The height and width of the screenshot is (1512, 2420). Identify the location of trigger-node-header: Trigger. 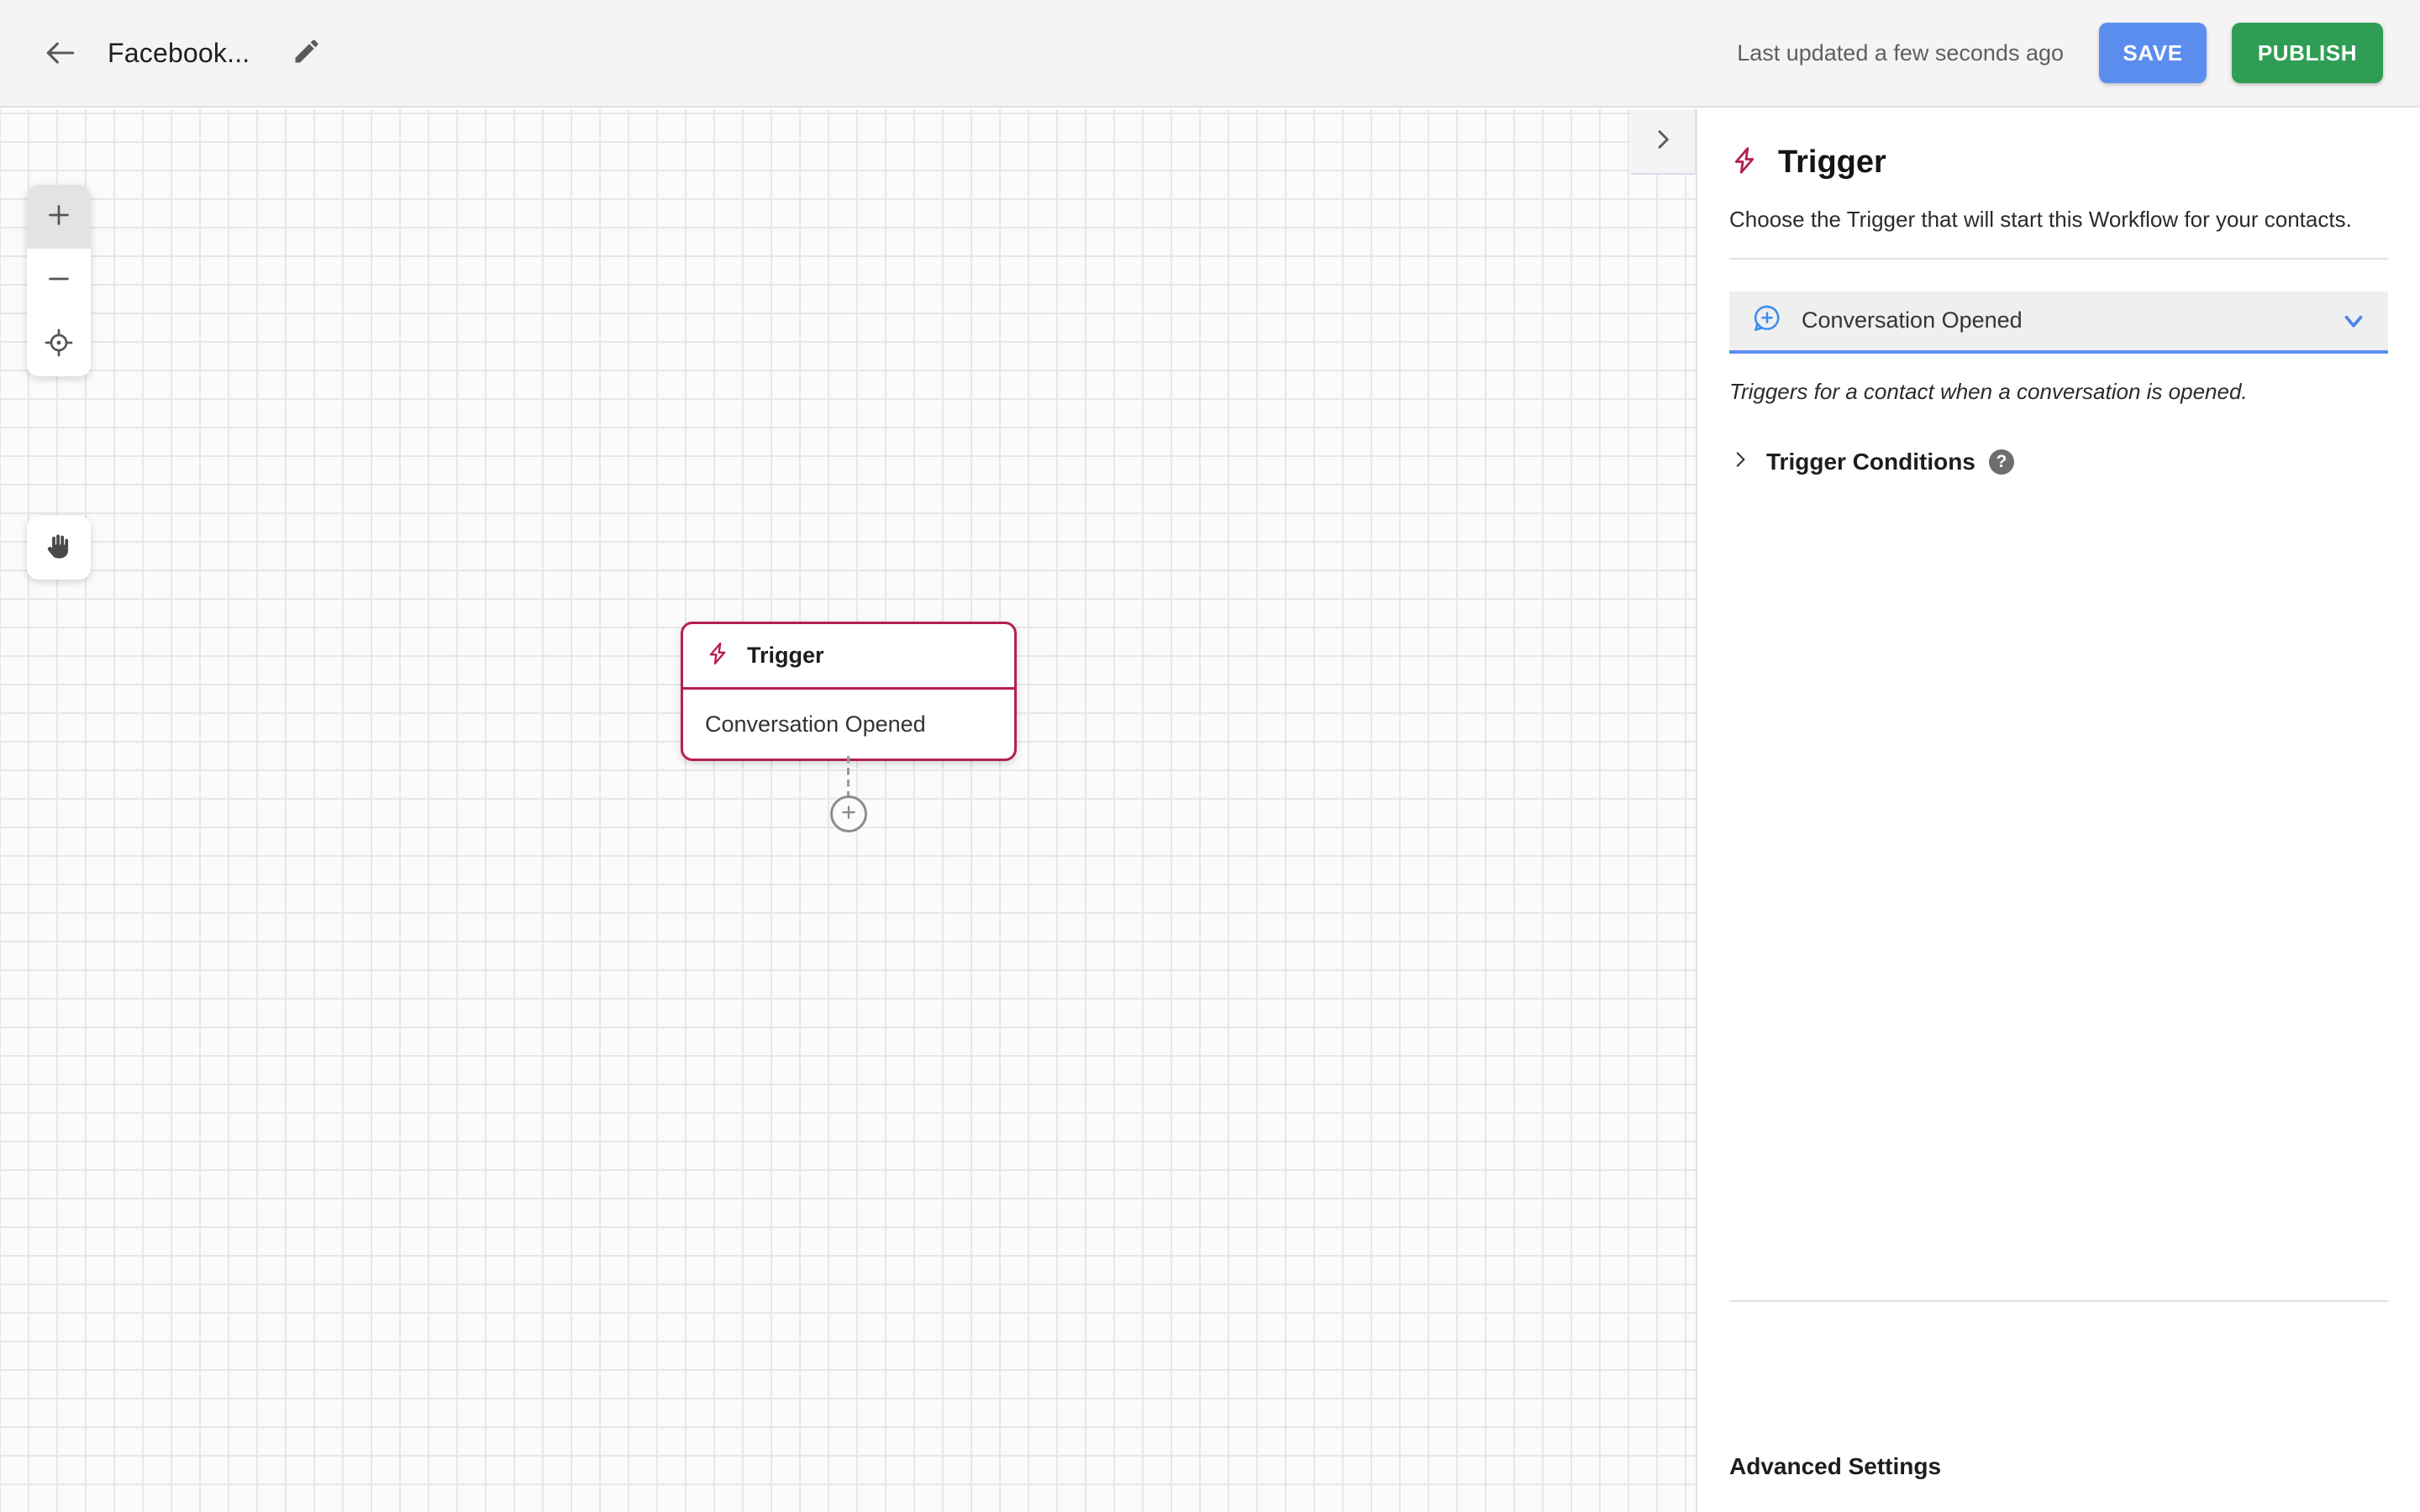
(848, 657).